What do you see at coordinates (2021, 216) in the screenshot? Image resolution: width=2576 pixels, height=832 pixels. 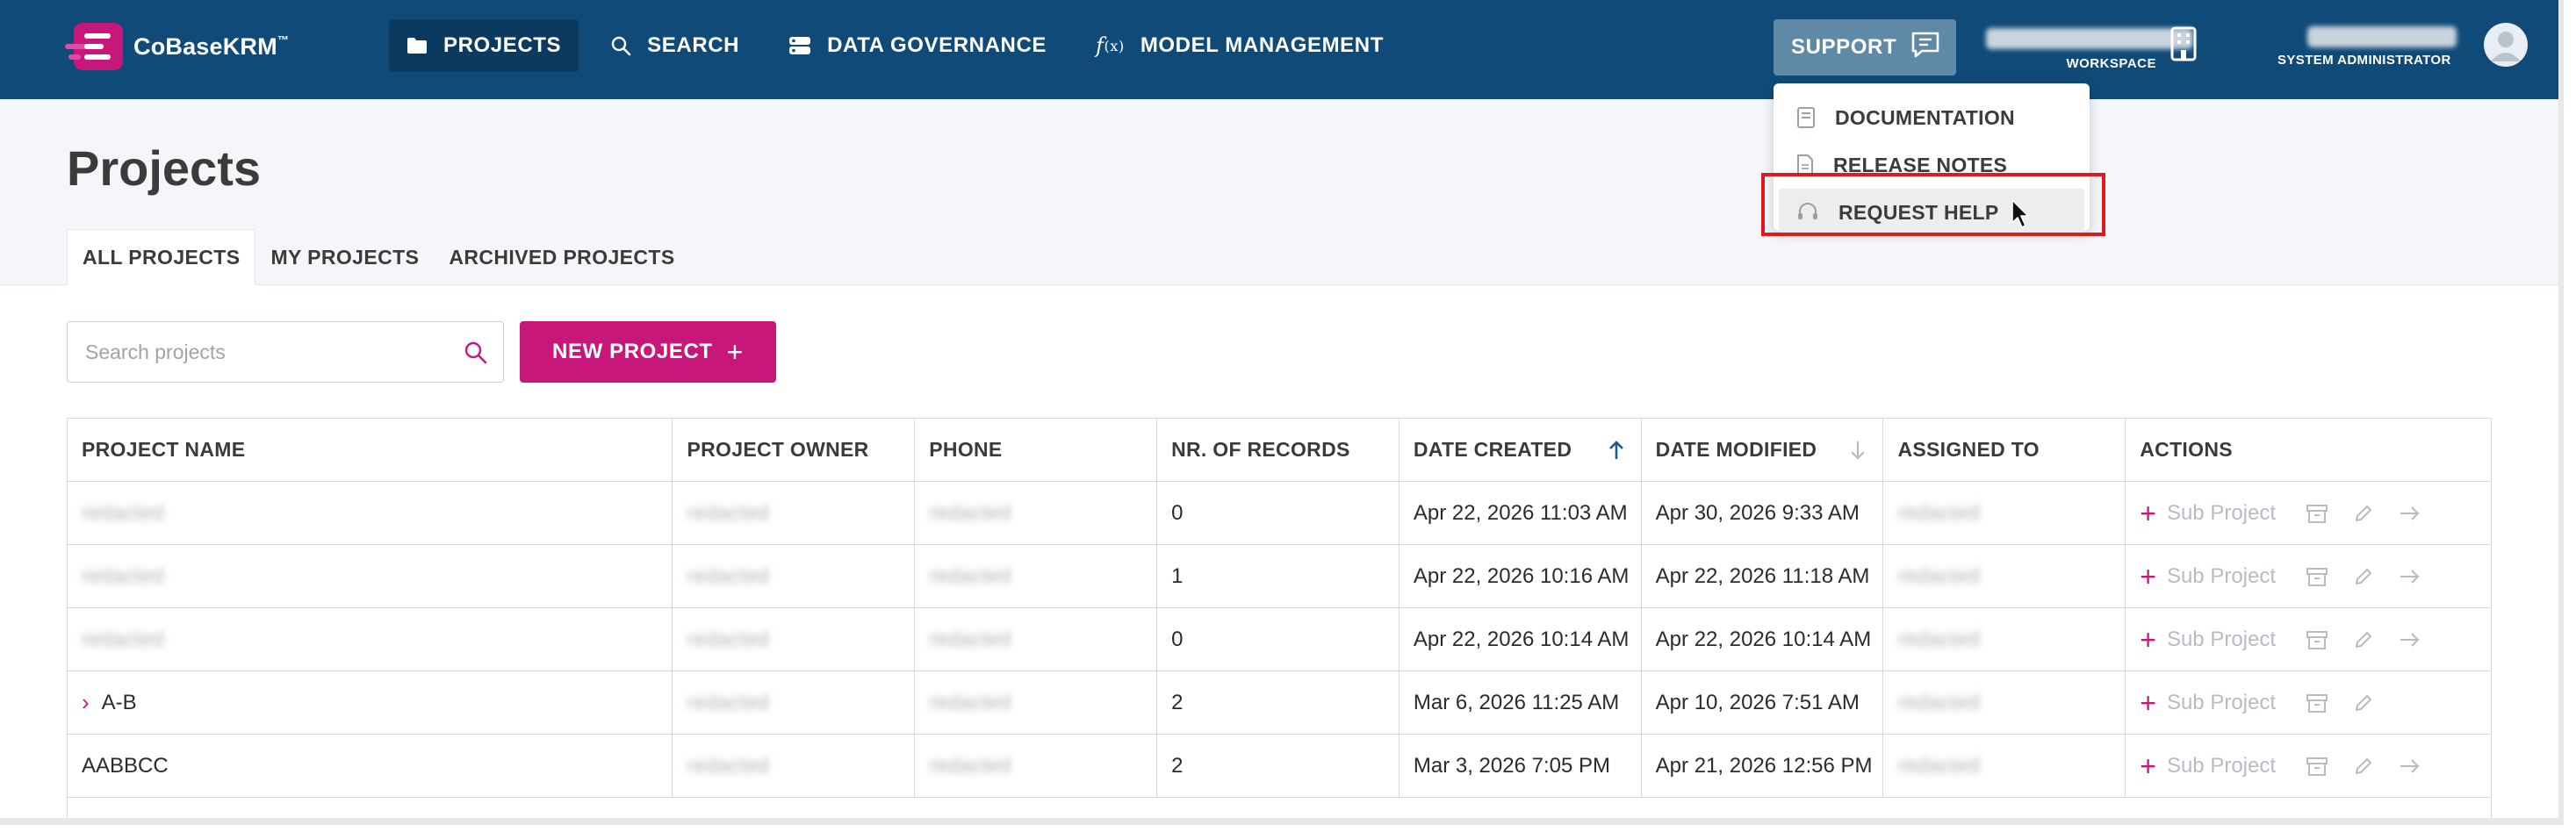 I see `mouse-cursor-icon` at bounding box center [2021, 216].